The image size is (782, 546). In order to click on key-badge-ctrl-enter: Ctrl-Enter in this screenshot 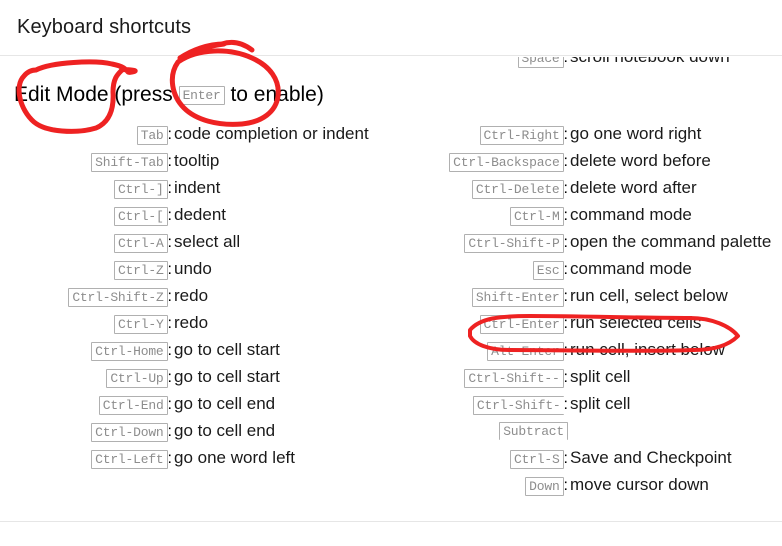, I will do `click(521, 324)`.